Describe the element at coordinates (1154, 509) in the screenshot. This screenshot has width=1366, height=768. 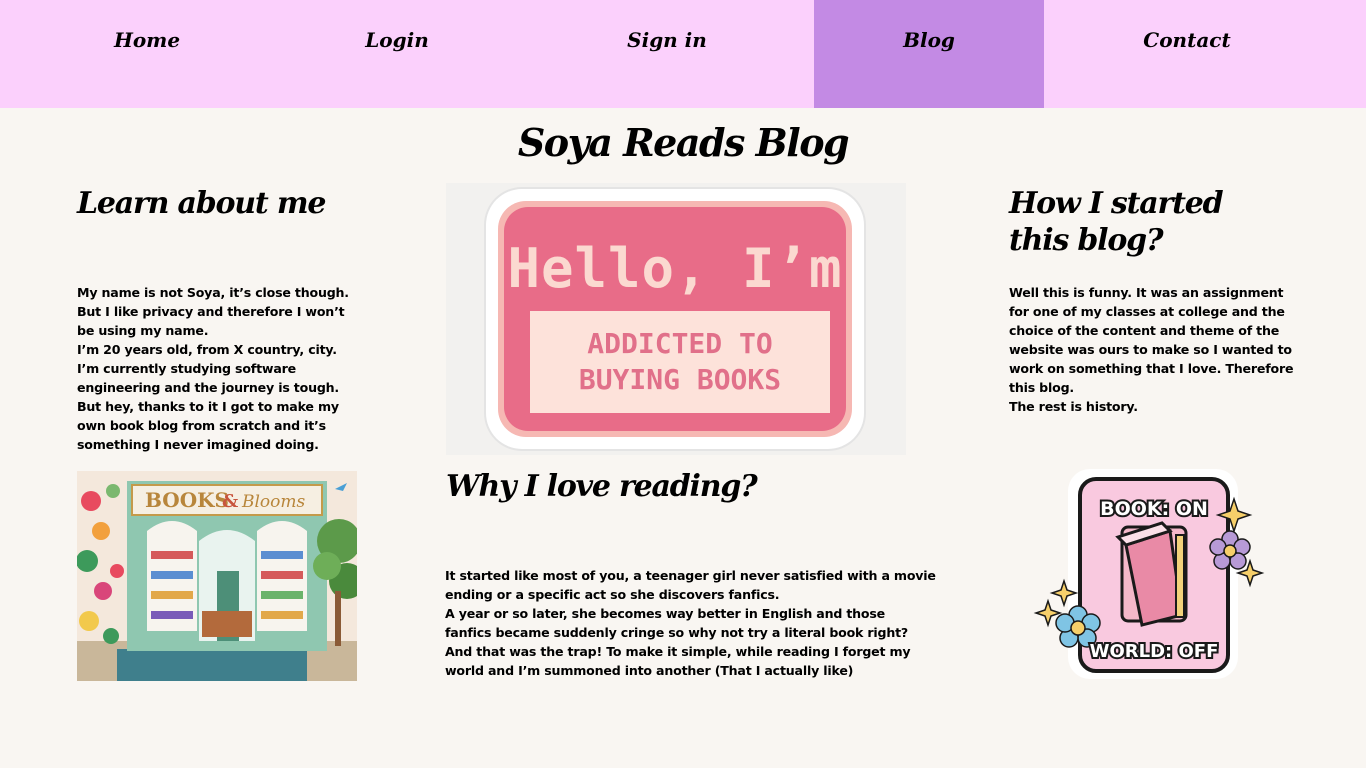
I see `book-on-label: BOOK: ON` at that location.